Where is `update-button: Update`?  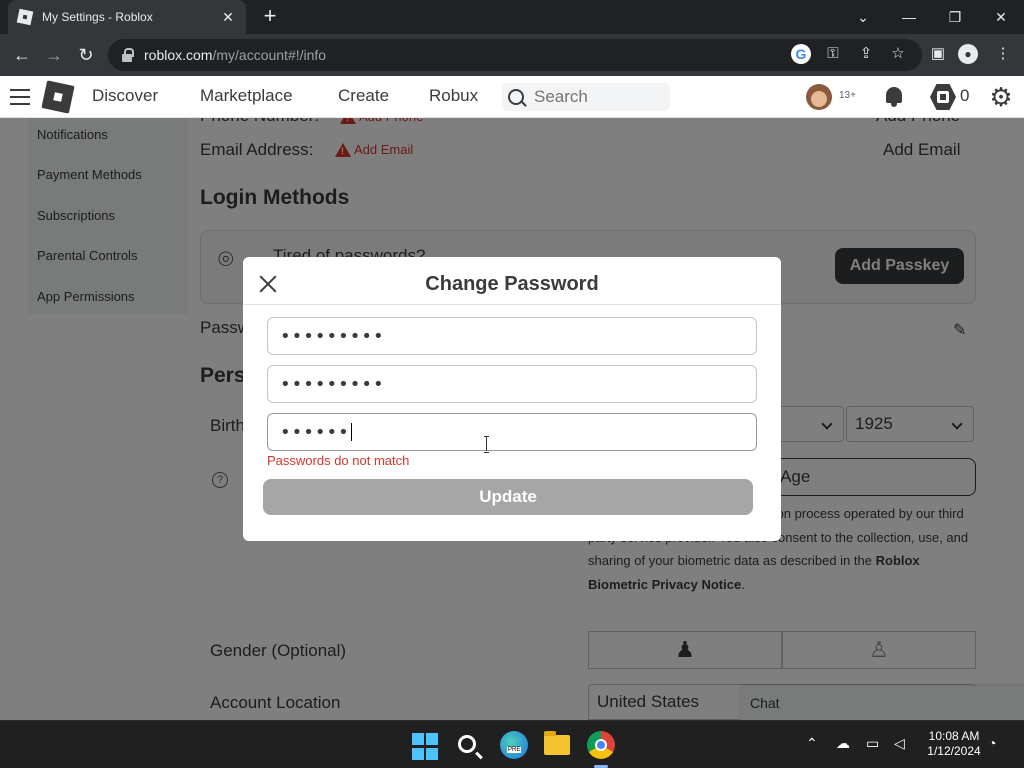
update-button: Update is located at coordinates (508, 497).